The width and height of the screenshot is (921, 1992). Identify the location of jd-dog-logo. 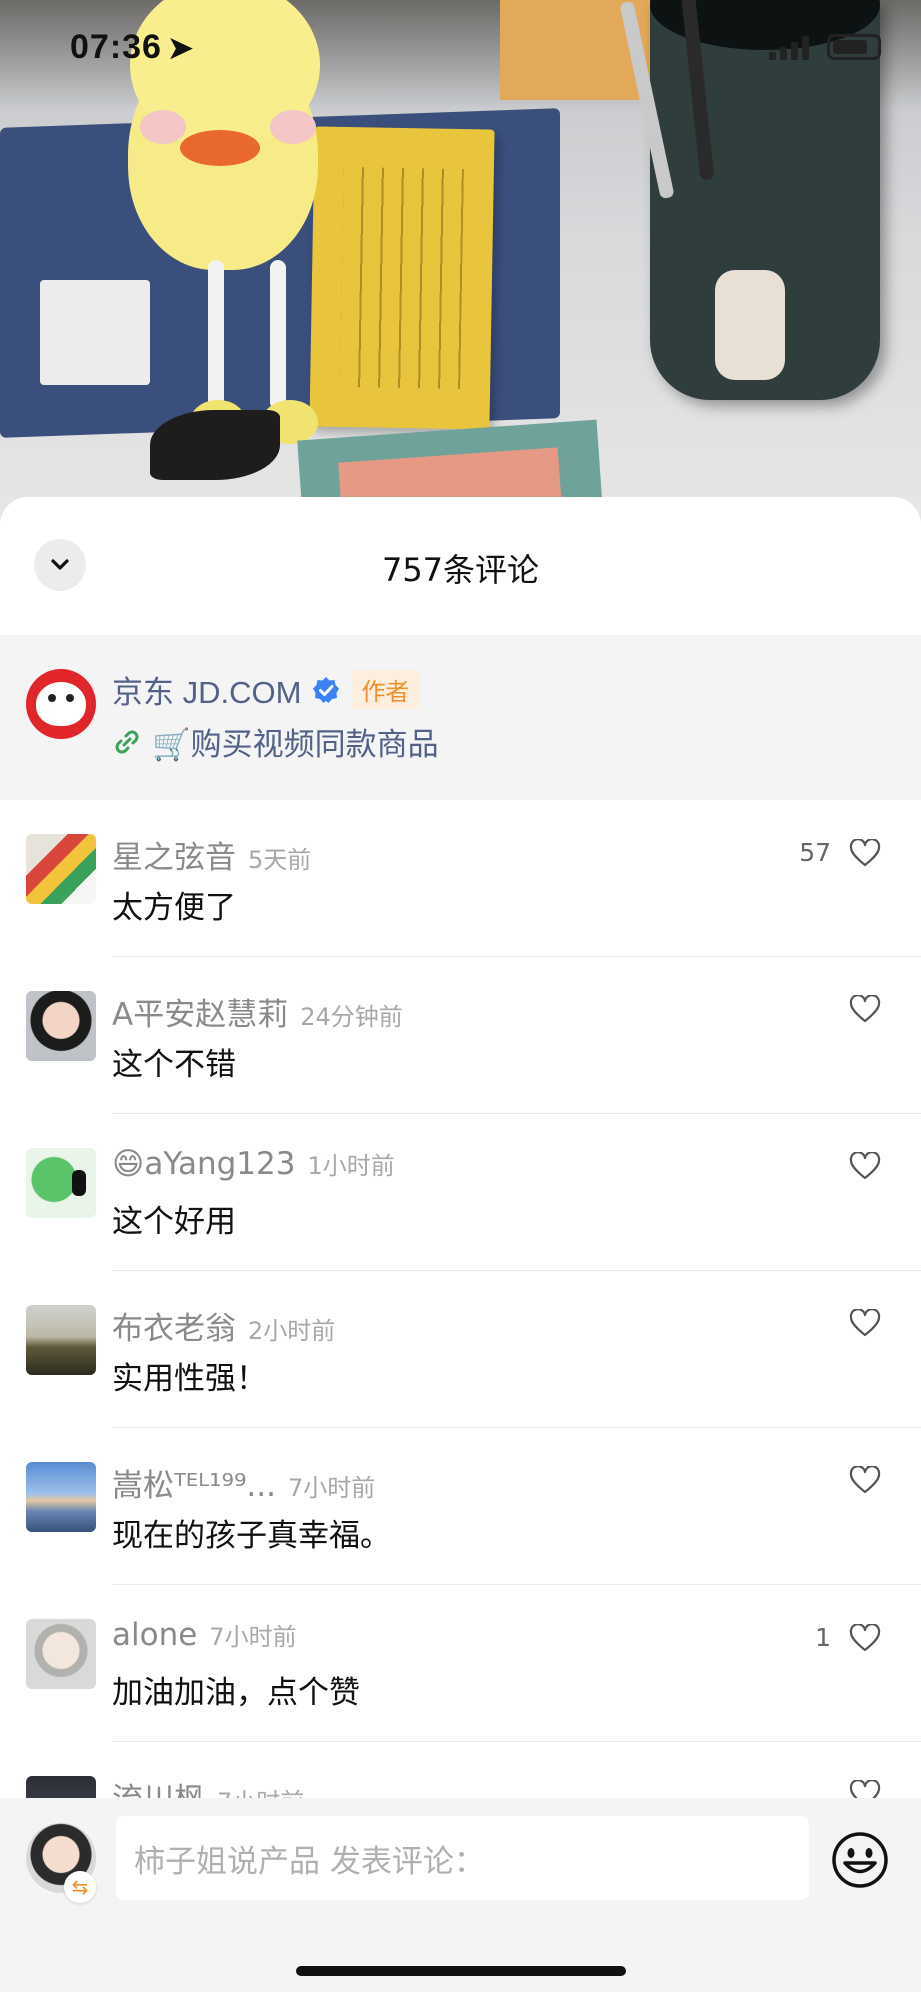
(61, 704).